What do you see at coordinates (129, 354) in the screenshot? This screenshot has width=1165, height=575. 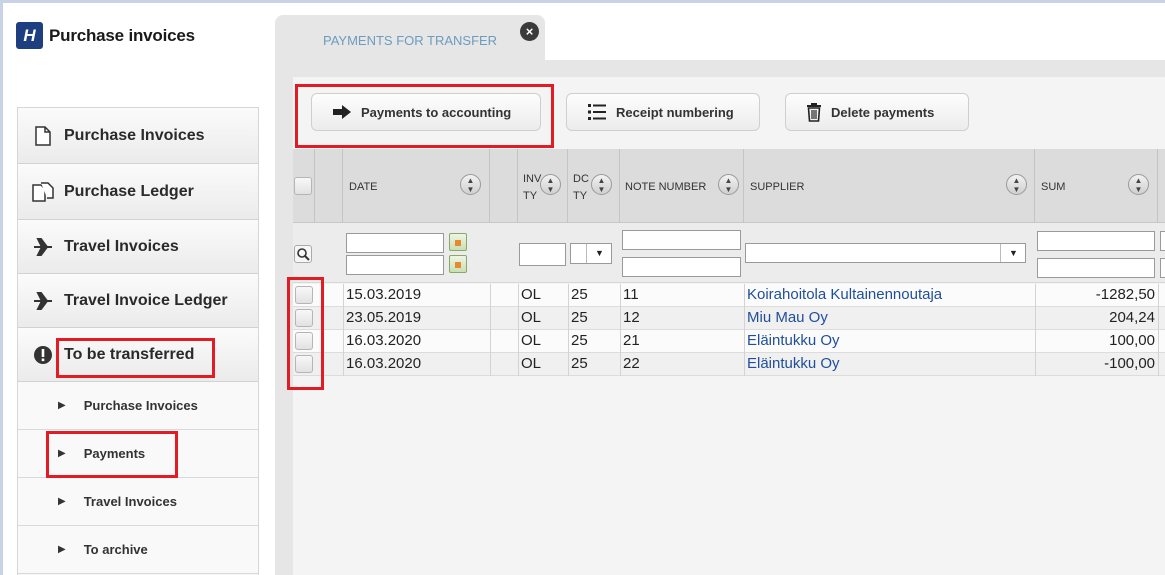 I see `sidebar-item-label: To be transferred` at bounding box center [129, 354].